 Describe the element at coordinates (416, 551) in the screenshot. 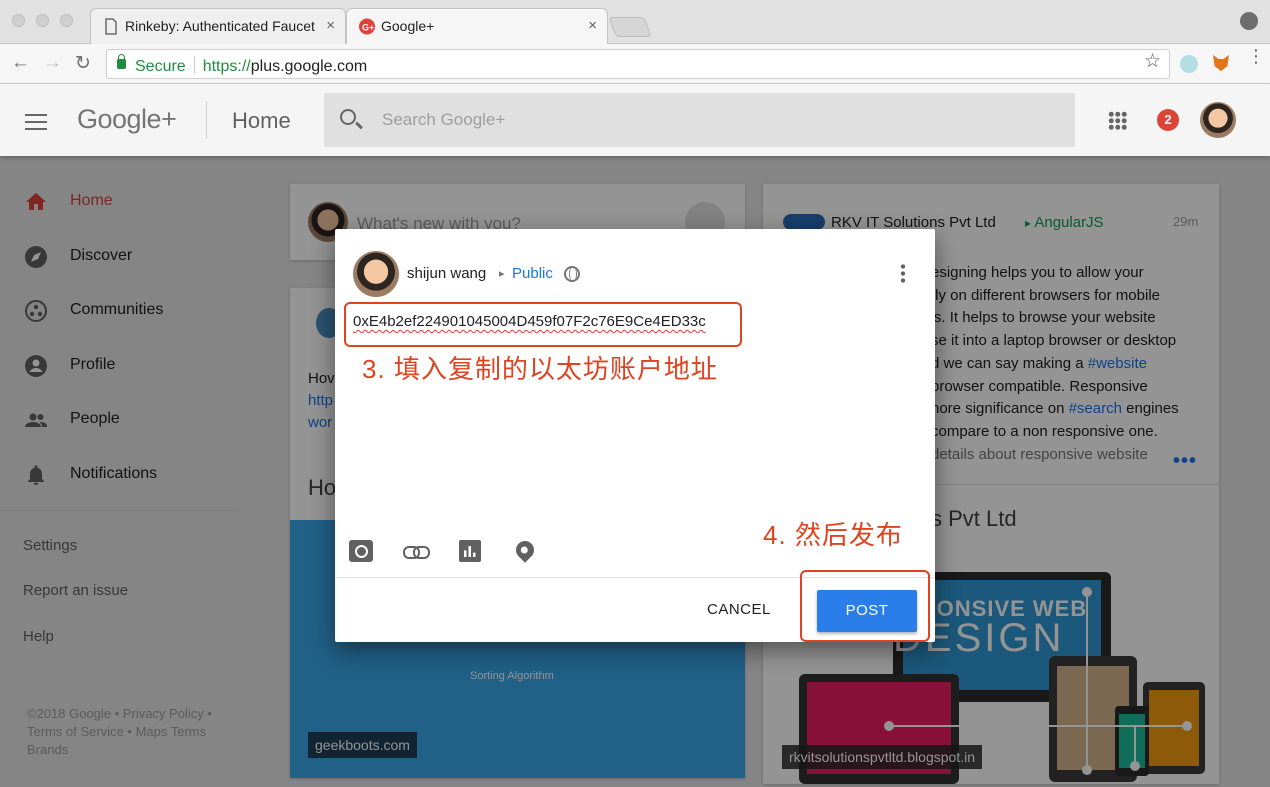

I see `link-icon` at that location.